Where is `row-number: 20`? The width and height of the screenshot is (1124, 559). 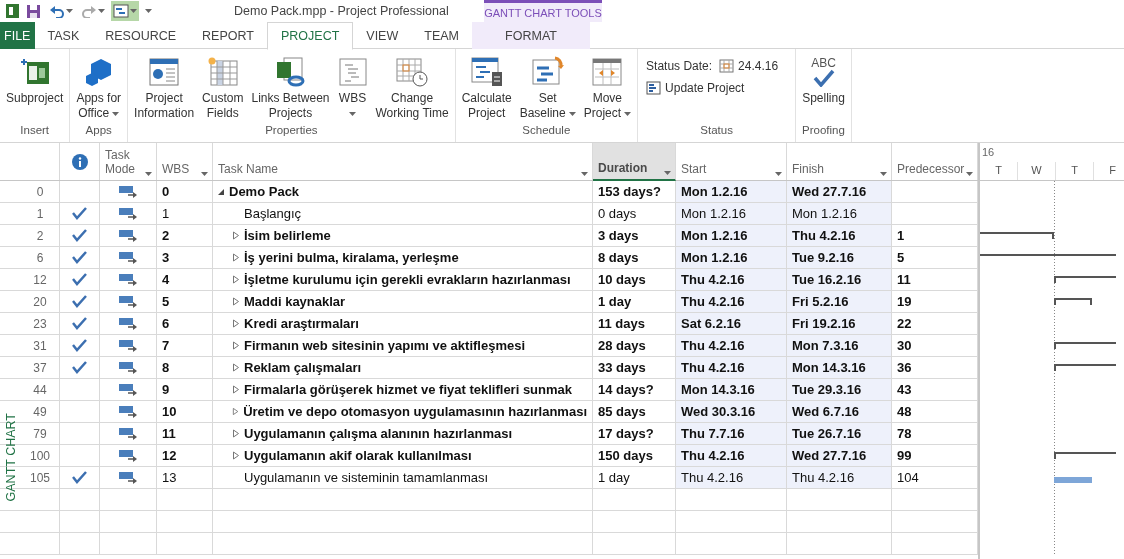
row-number: 20 is located at coordinates (30, 302).